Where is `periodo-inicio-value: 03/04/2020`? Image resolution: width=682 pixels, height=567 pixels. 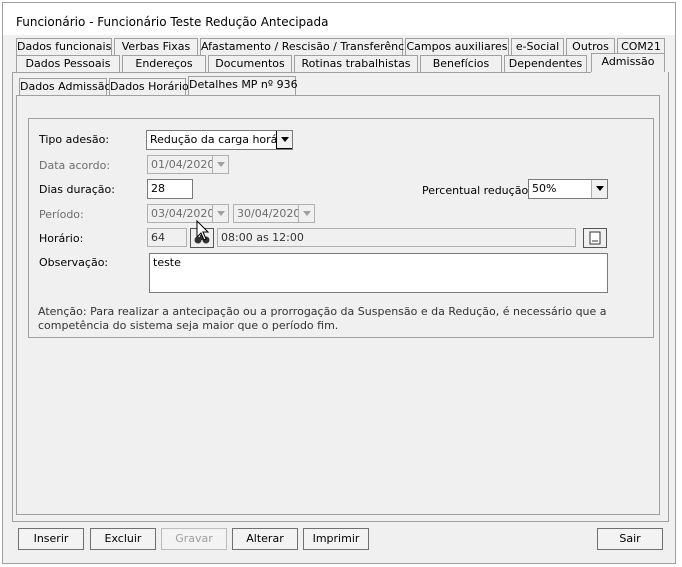 periodo-inicio-value: 03/04/2020 is located at coordinates (183, 213).